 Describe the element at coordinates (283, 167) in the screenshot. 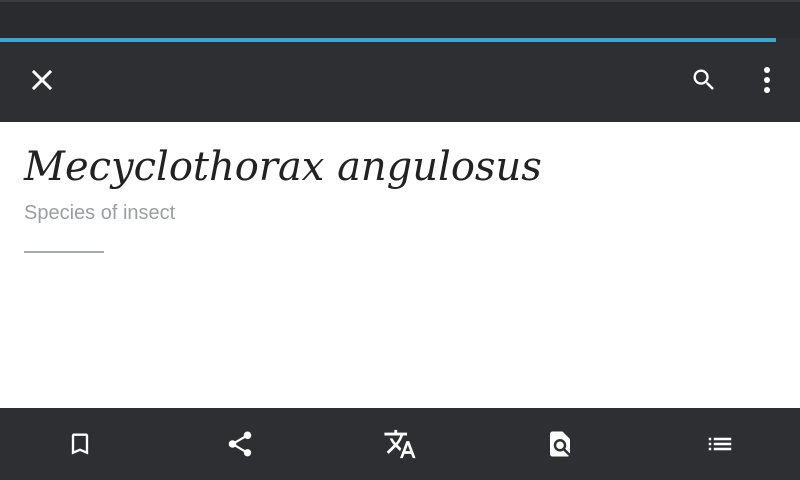

I see `page-title: Mecyclothorax angulosus` at that location.